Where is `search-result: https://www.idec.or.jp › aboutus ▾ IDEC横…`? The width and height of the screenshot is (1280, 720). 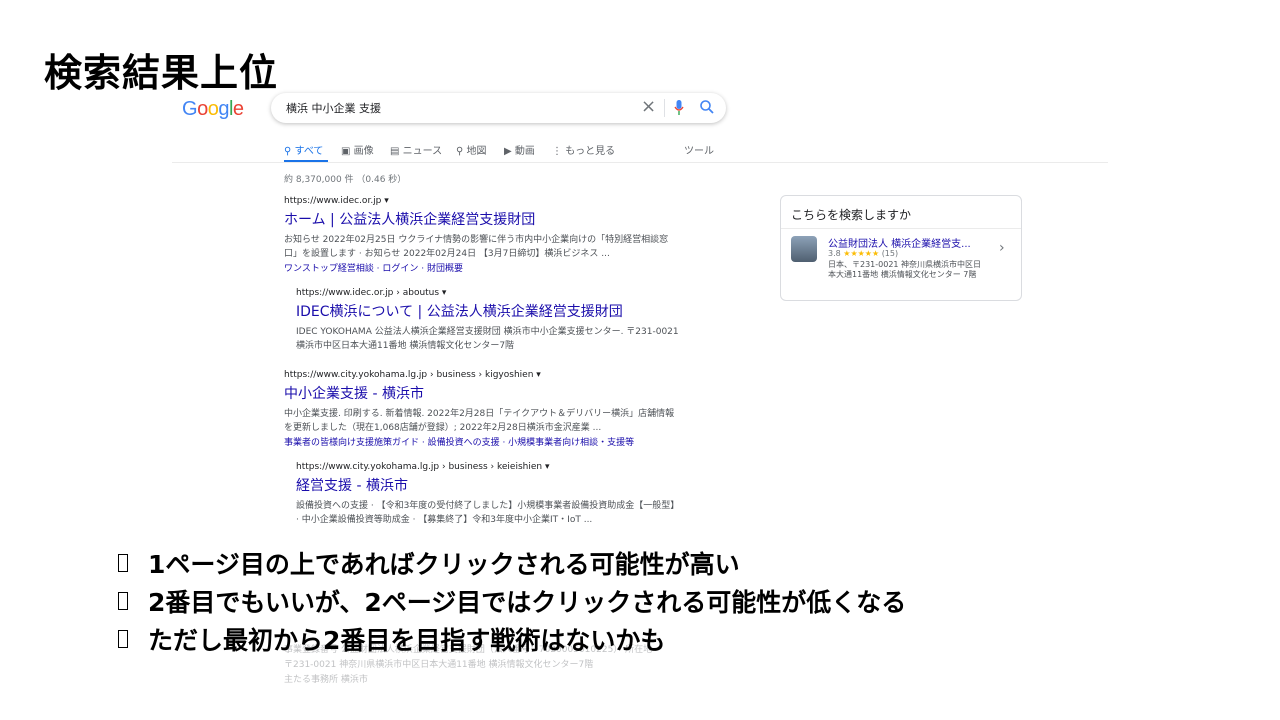 search-result: https://www.idec.or.jp › aboutus ▾ IDEC横… is located at coordinates (487, 320).